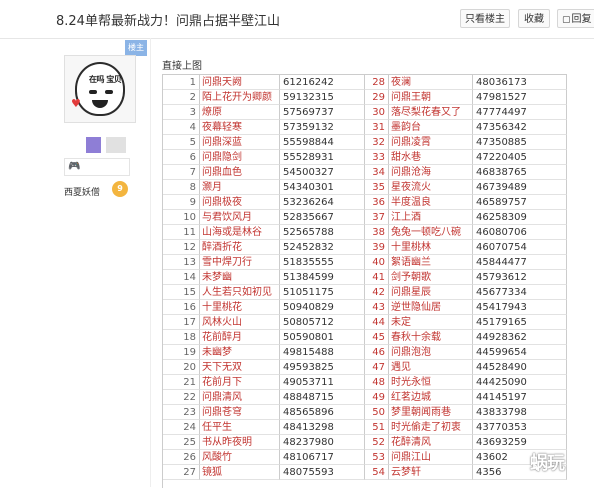 The image size is (594, 488). Describe the element at coordinates (322, 187) in the screenshot. I see `power-cell: 54340301` at that location.